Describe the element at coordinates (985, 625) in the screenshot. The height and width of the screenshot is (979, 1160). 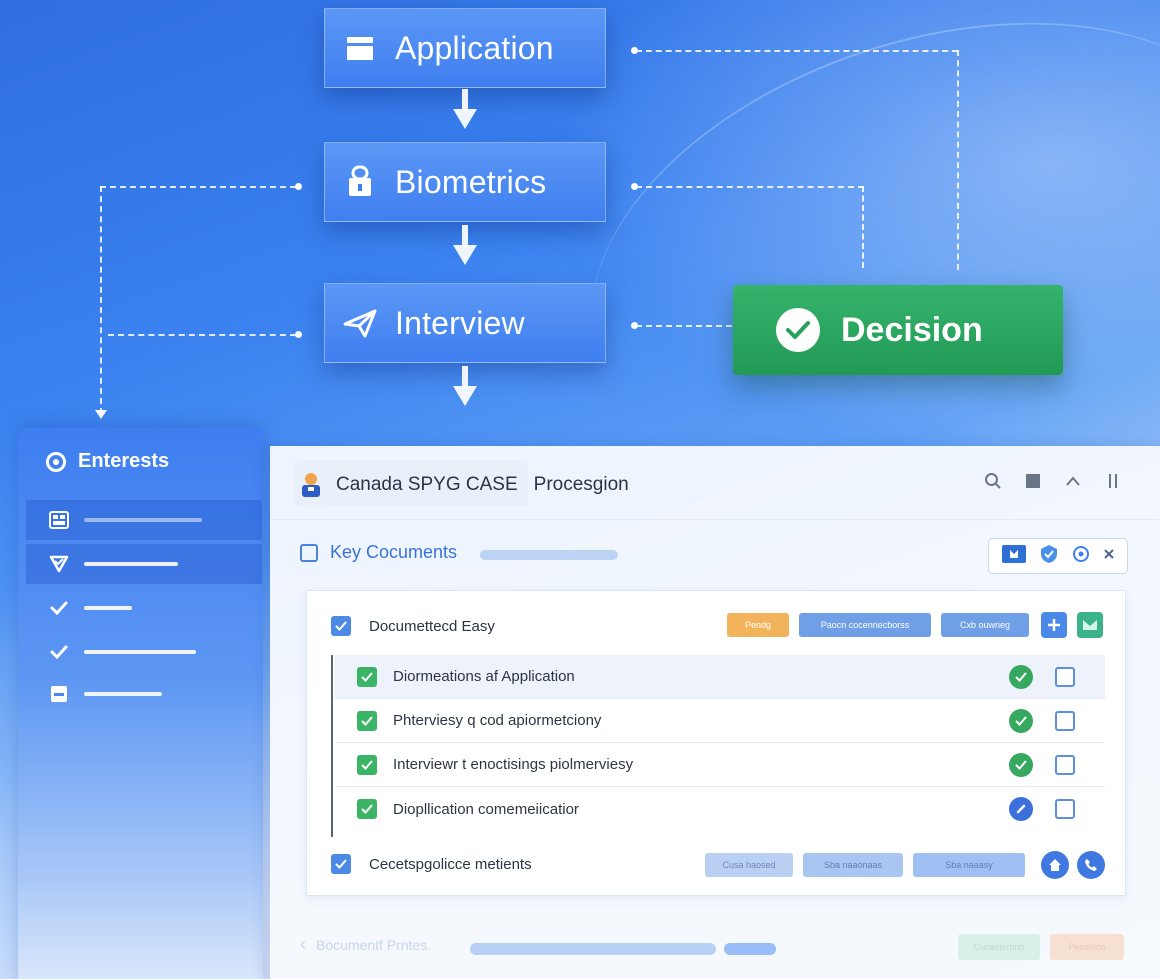
I see `status-pill: Cxb ouwneg` at that location.